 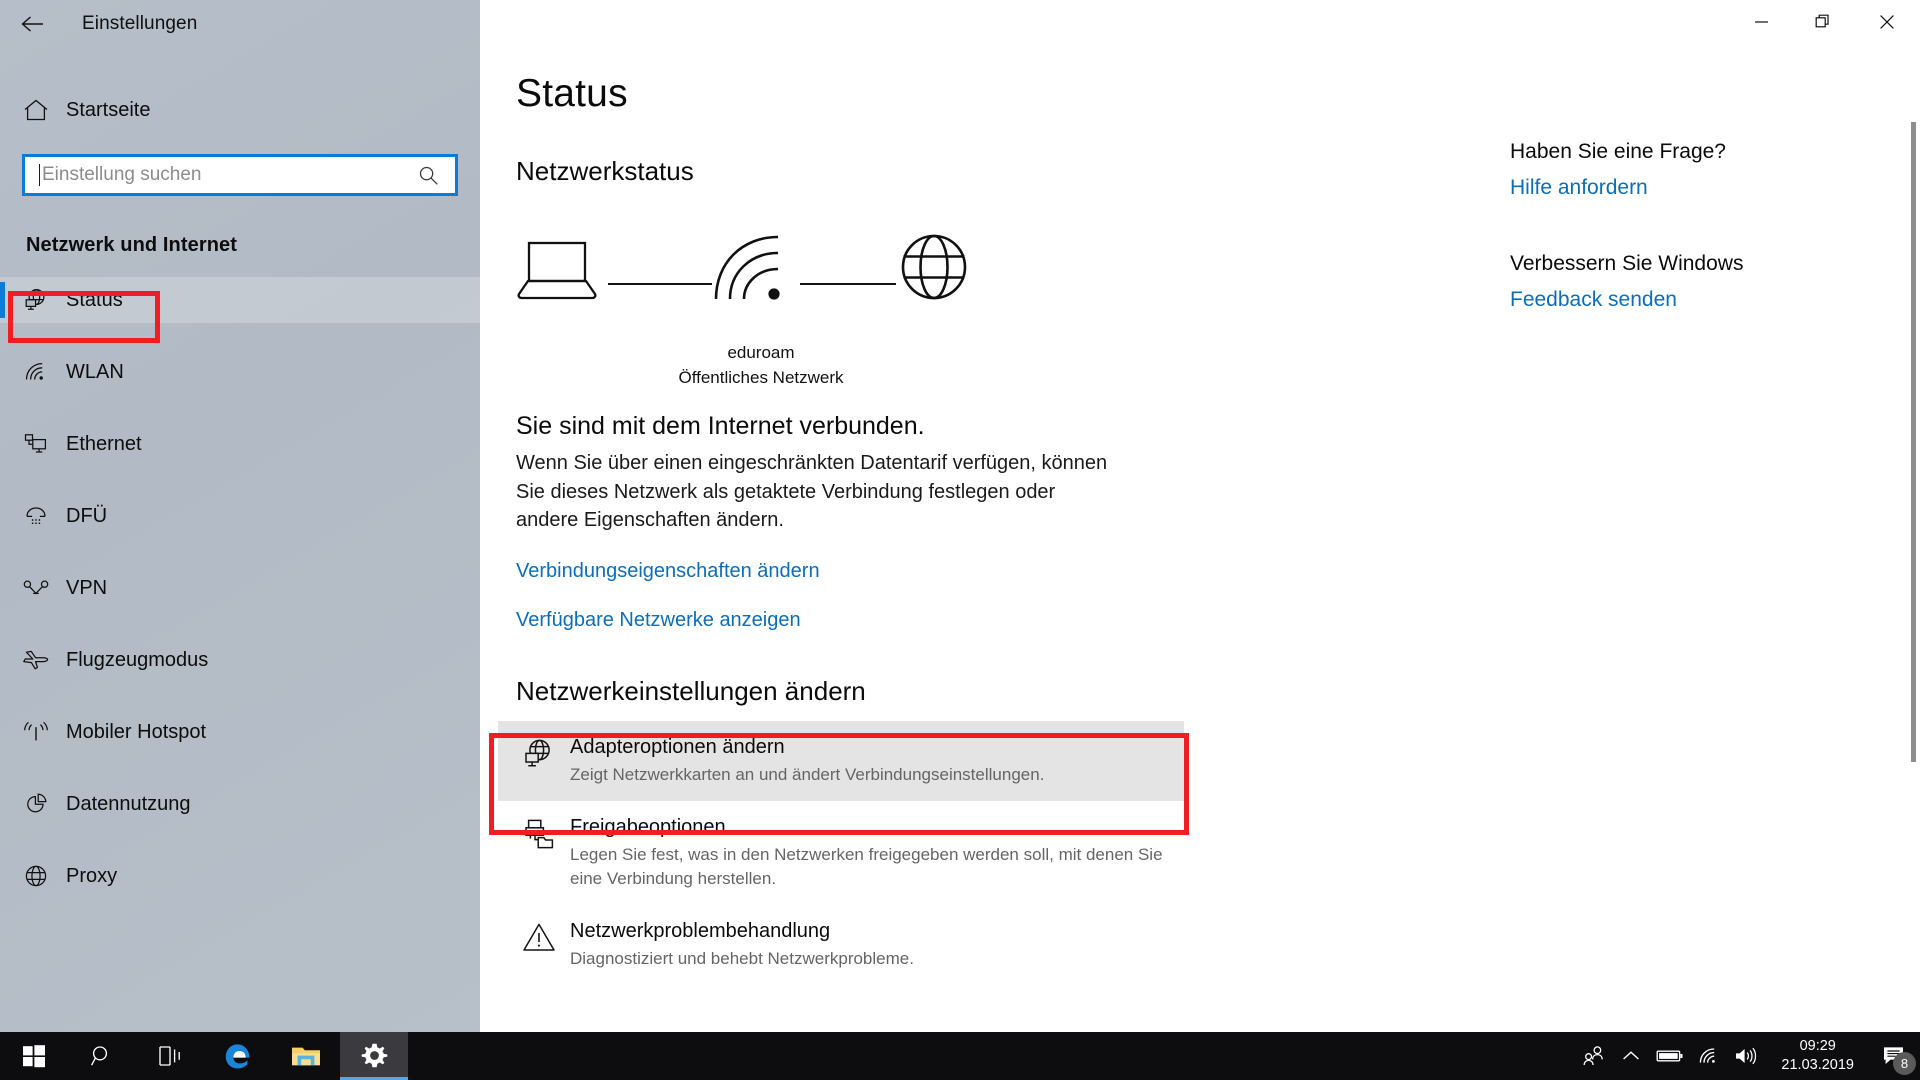 What do you see at coordinates (92, 875) in the screenshot?
I see `sidebar-item-proxy-label: Proxy` at bounding box center [92, 875].